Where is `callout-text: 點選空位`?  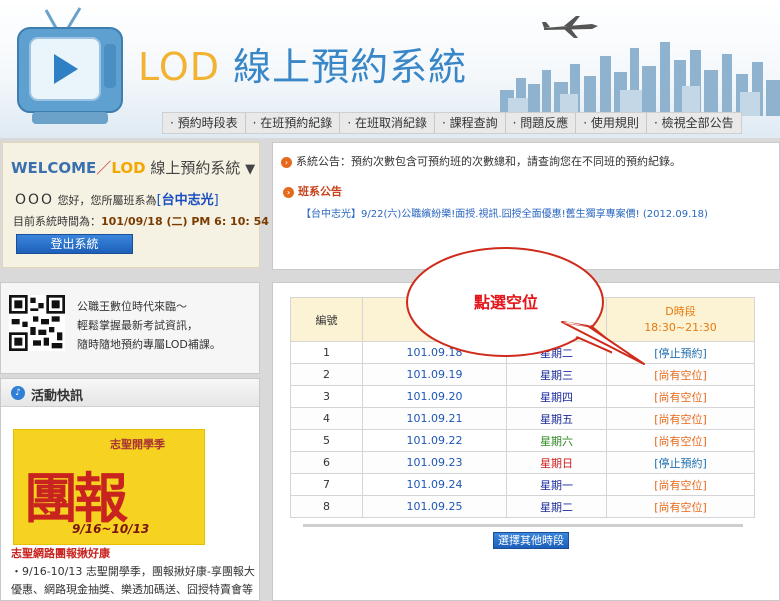 callout-text: 點選空位 is located at coordinates (506, 302).